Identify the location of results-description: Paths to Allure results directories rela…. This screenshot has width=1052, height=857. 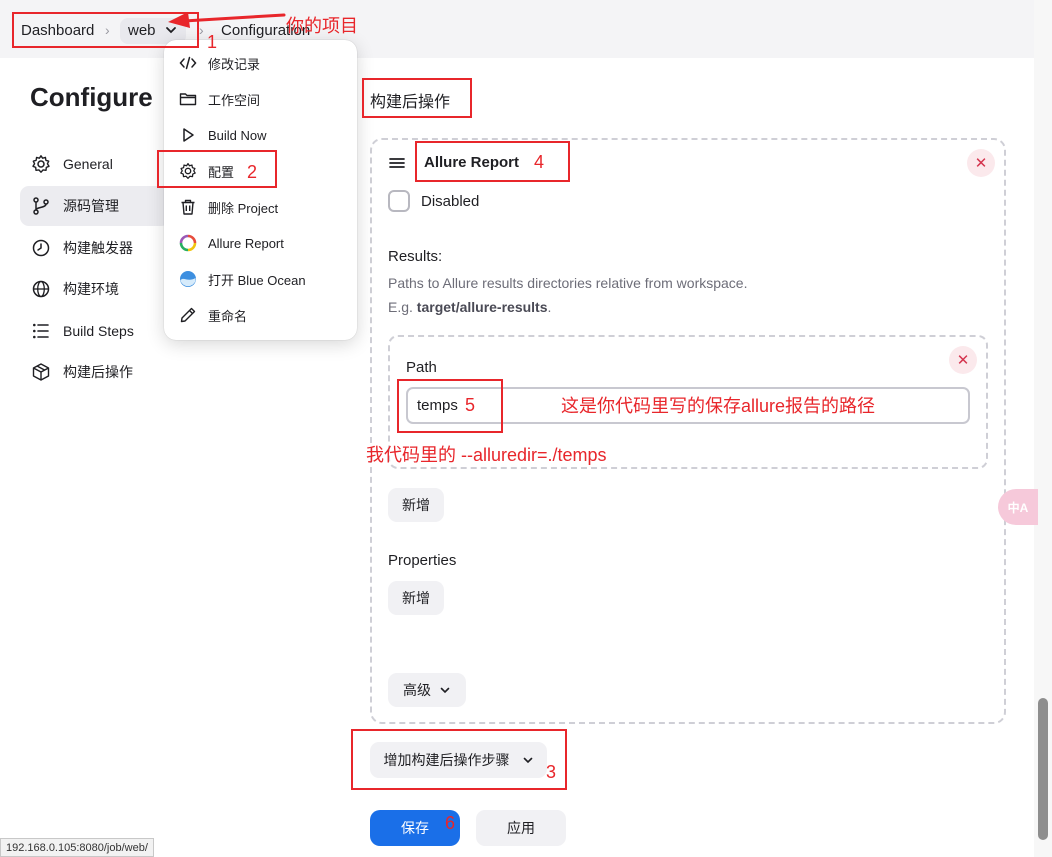
(568, 283).